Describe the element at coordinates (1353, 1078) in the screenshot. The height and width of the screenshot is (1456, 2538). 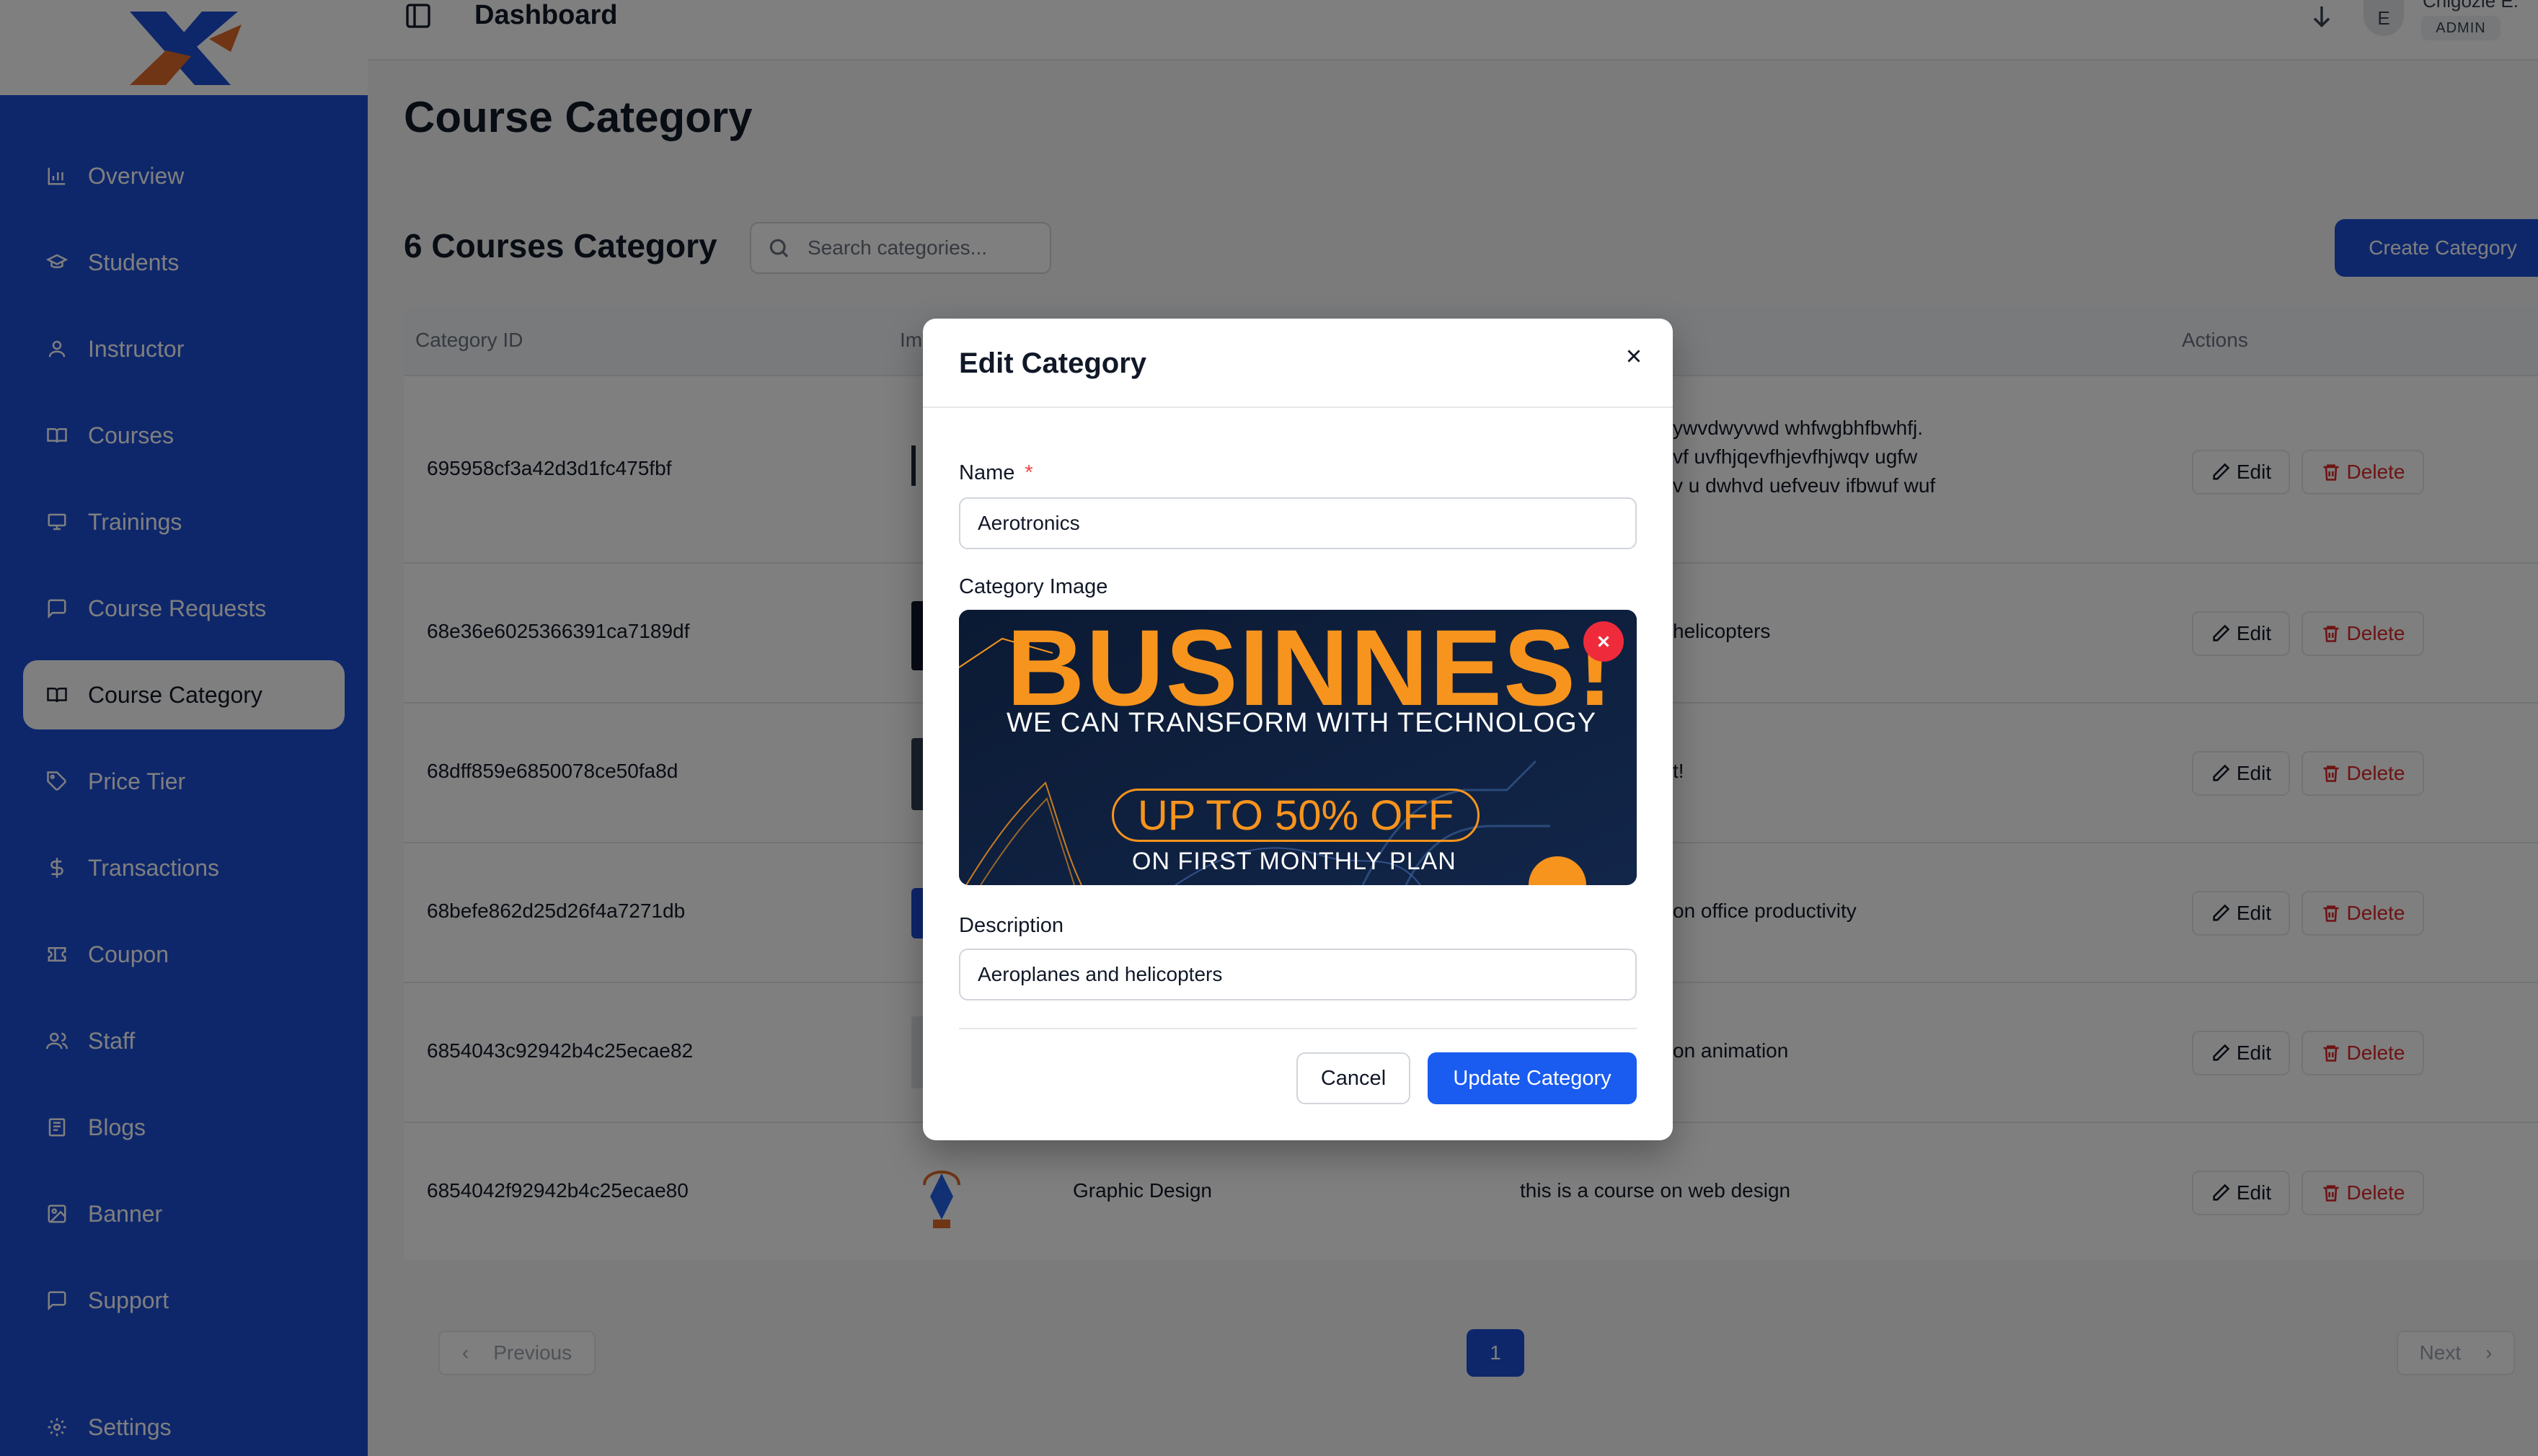
I see `cancel-button: Cancel` at that location.